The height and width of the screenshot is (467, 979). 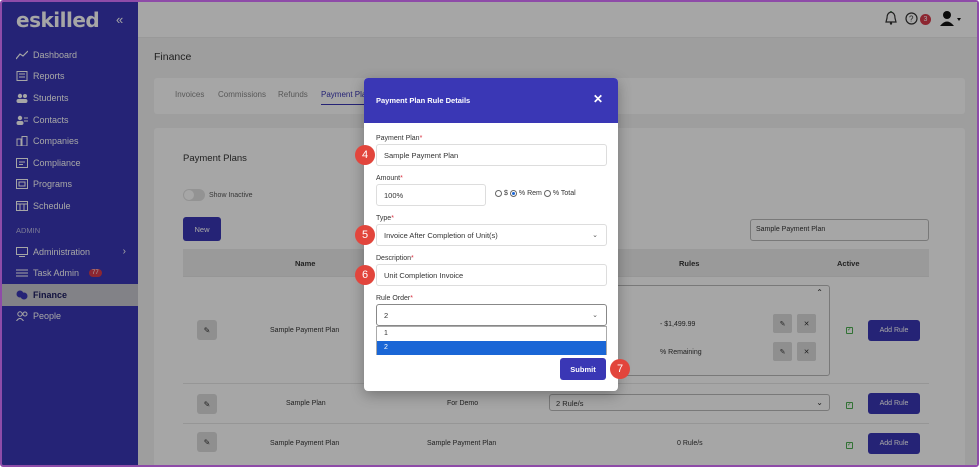 What do you see at coordinates (491, 334) in the screenshot?
I see `rule-order-option: 1` at bounding box center [491, 334].